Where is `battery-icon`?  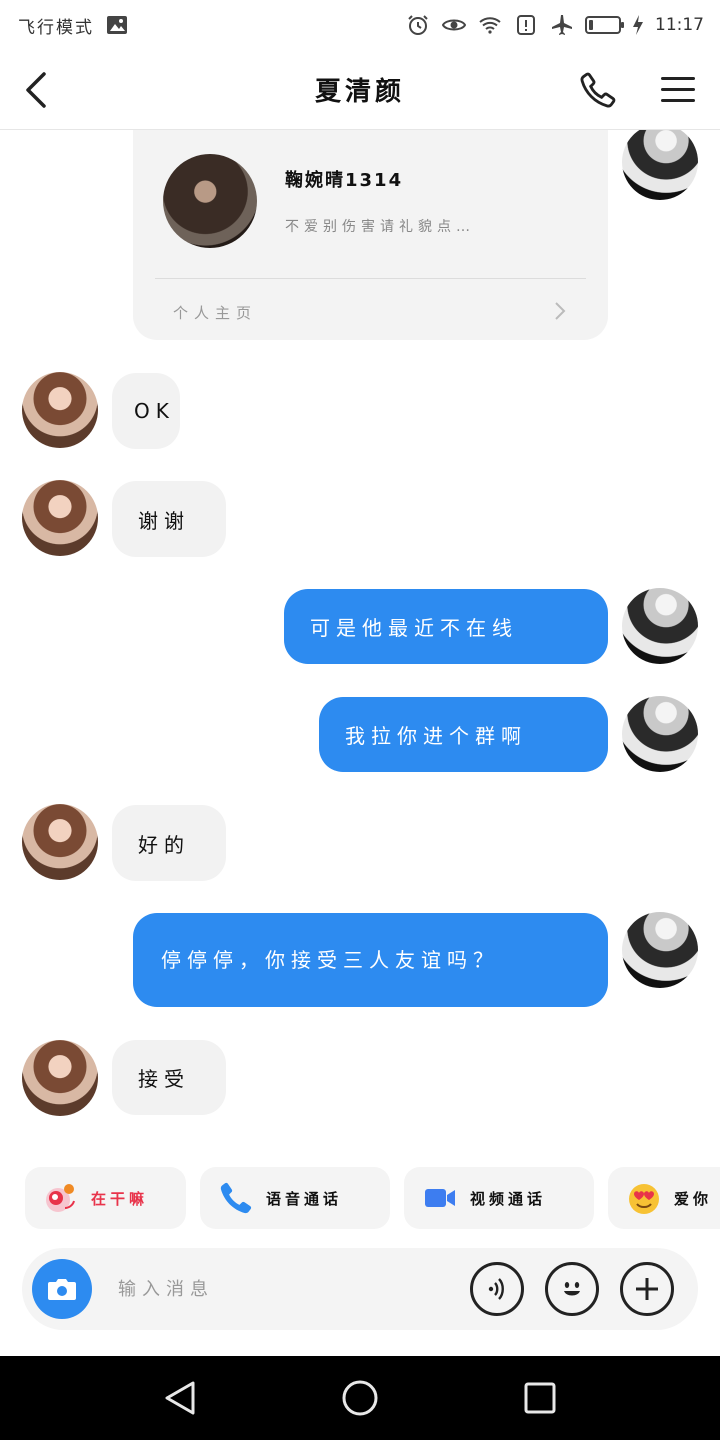 battery-icon is located at coordinates (604, 25).